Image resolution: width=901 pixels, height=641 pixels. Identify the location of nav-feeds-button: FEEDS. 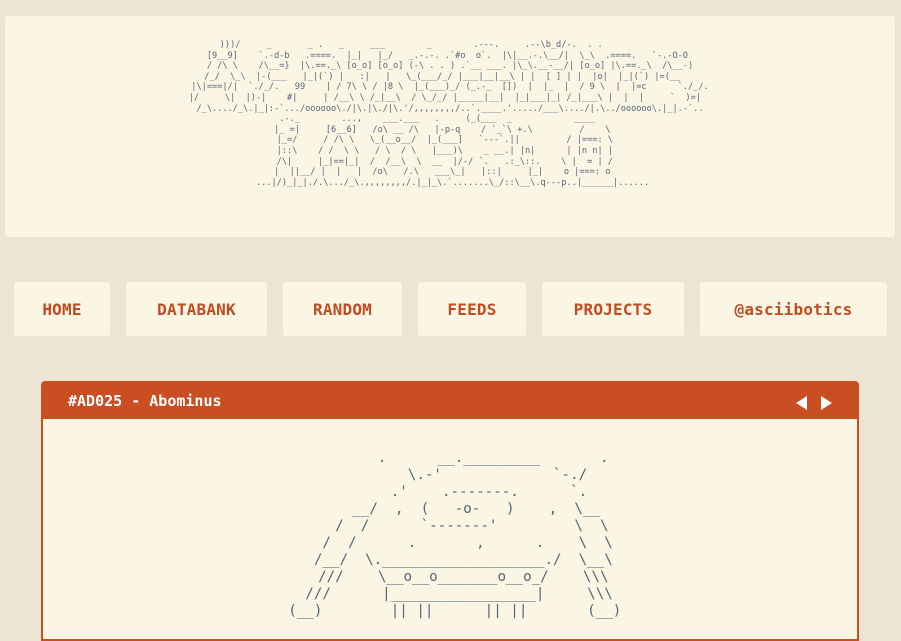
(472, 309).